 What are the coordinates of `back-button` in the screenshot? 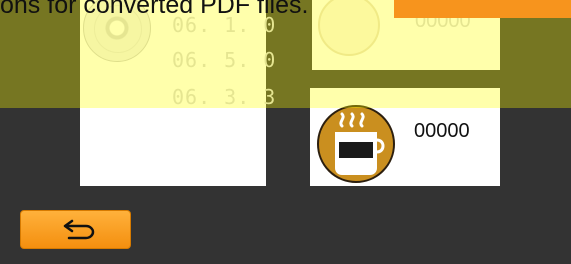 It's located at (75, 229).